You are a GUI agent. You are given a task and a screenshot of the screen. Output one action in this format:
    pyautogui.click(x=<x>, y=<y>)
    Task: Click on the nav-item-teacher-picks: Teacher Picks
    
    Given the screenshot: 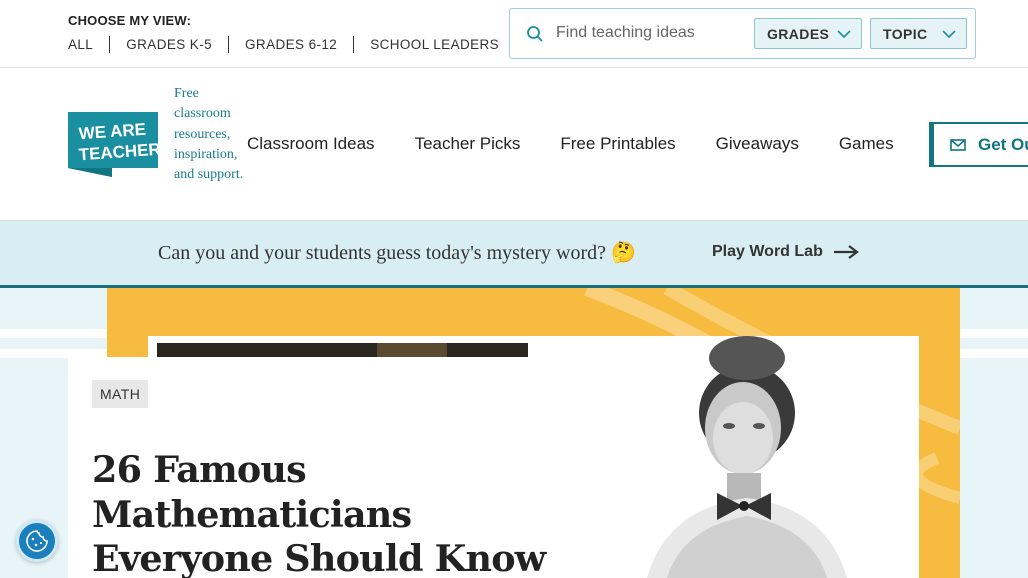 What is the action you would take?
    pyautogui.click(x=468, y=144)
    